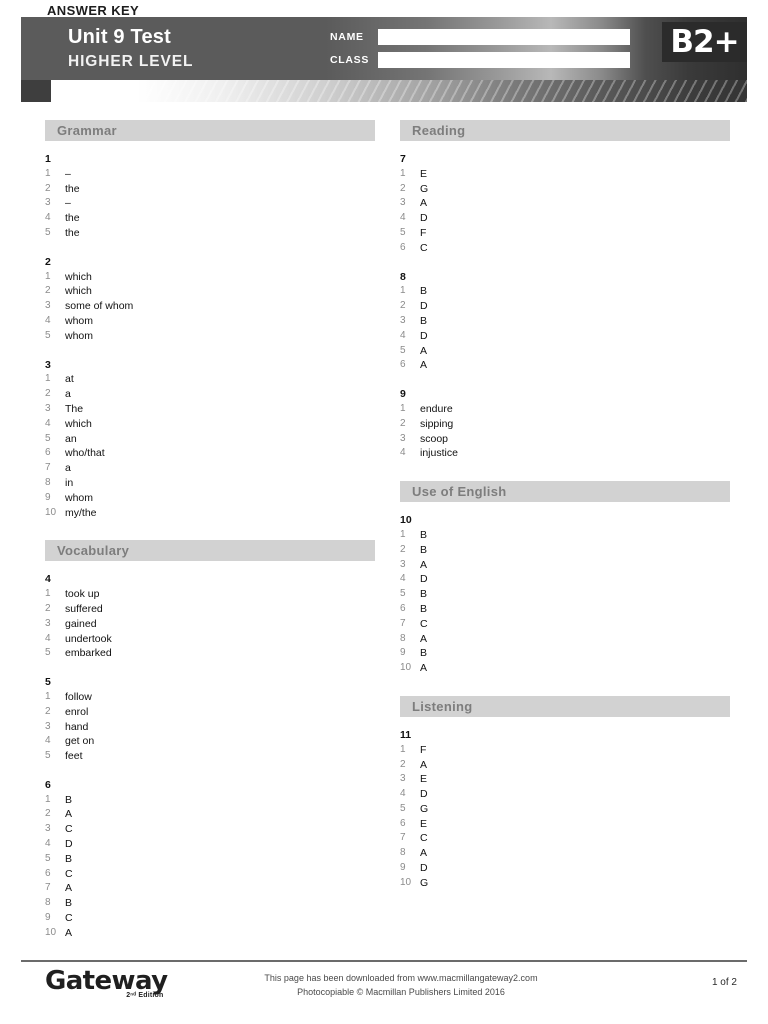 This screenshot has height=1024, width=768. Describe the element at coordinates (131, 61) in the screenshot. I see `page-subtitle: HIGHER LEVEL` at that location.